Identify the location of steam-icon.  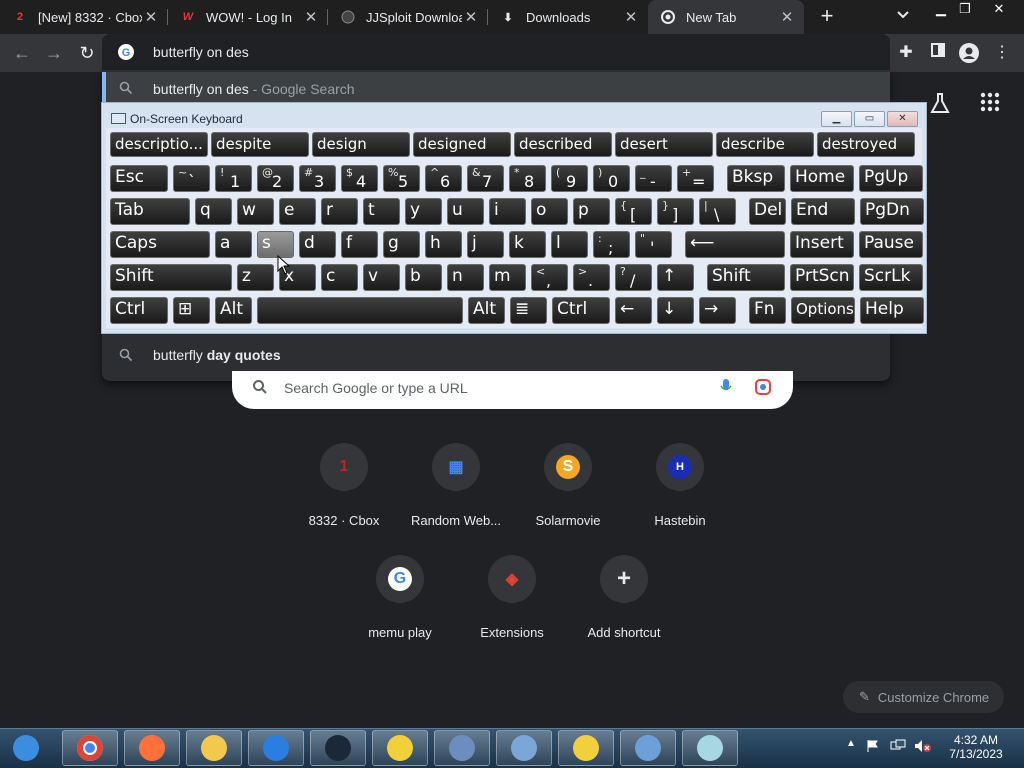
(338, 748).